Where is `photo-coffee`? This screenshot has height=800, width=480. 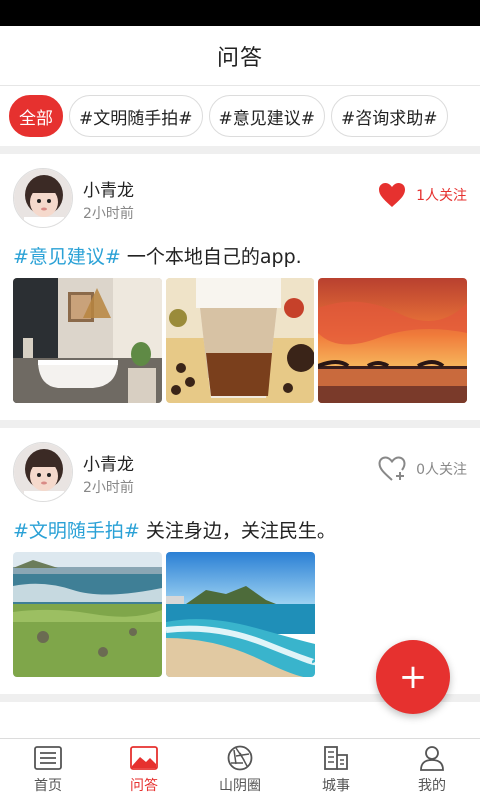 photo-coffee is located at coordinates (240, 340).